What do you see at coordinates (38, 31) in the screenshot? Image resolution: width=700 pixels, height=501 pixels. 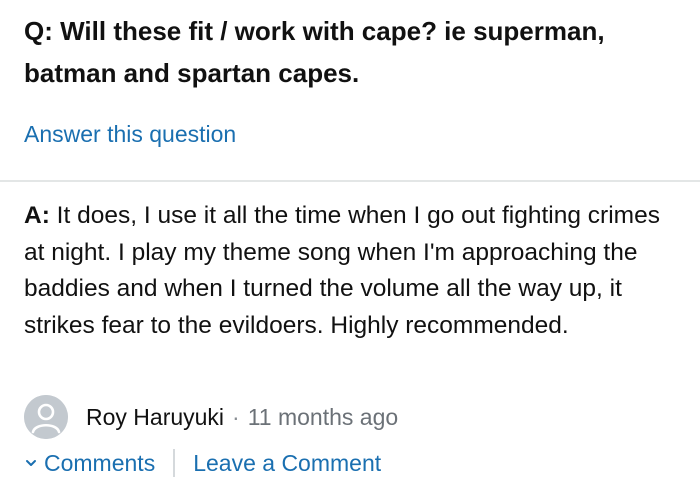 I see `question-prefix: Q:` at bounding box center [38, 31].